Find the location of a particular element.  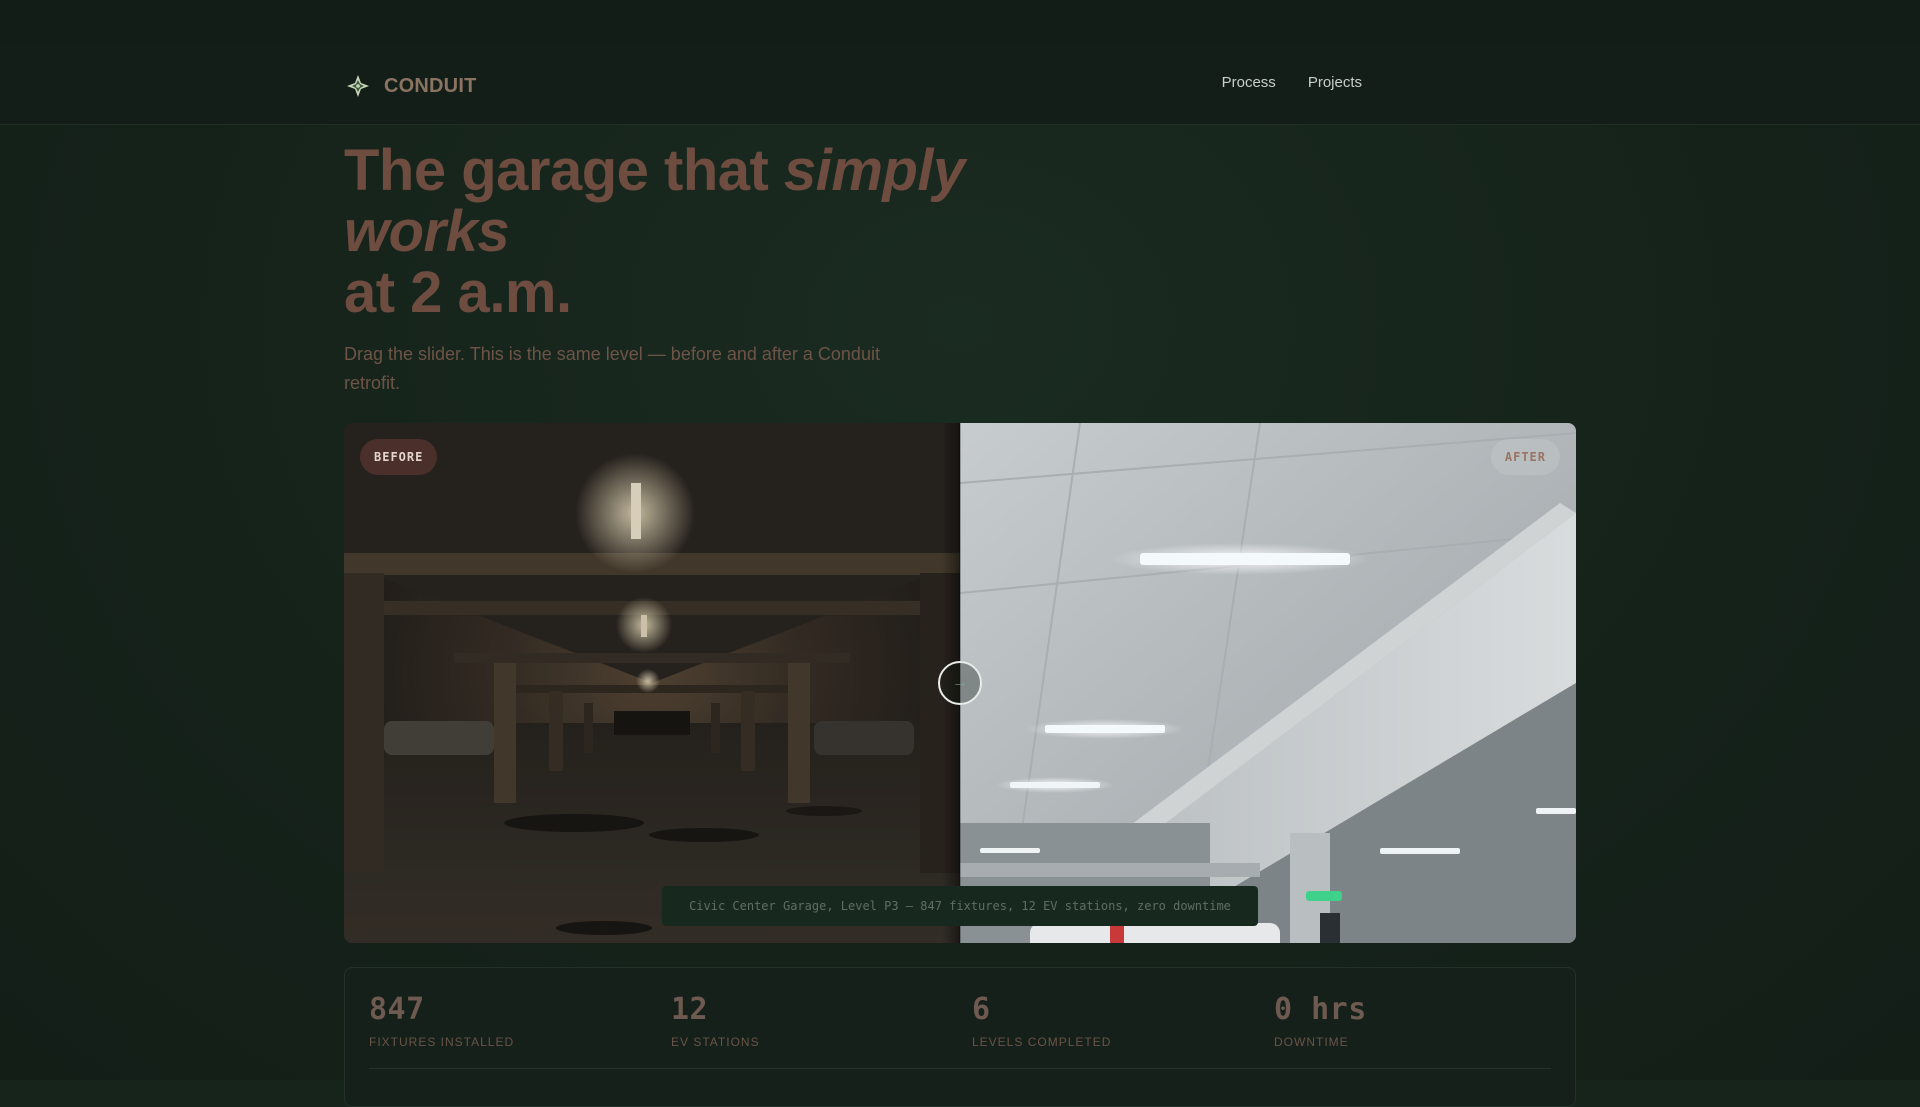

hero-title-part: The garage that is located at coordinates (564, 170).